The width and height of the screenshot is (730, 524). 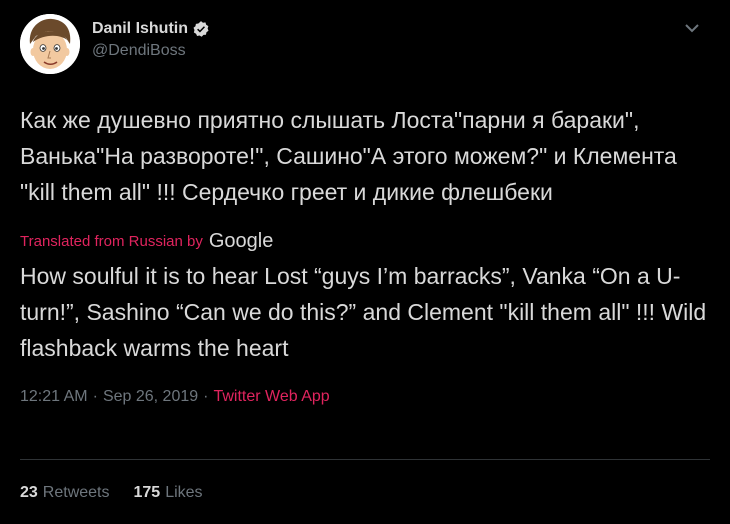 I want to click on likes-label: Likes, so click(x=184, y=492).